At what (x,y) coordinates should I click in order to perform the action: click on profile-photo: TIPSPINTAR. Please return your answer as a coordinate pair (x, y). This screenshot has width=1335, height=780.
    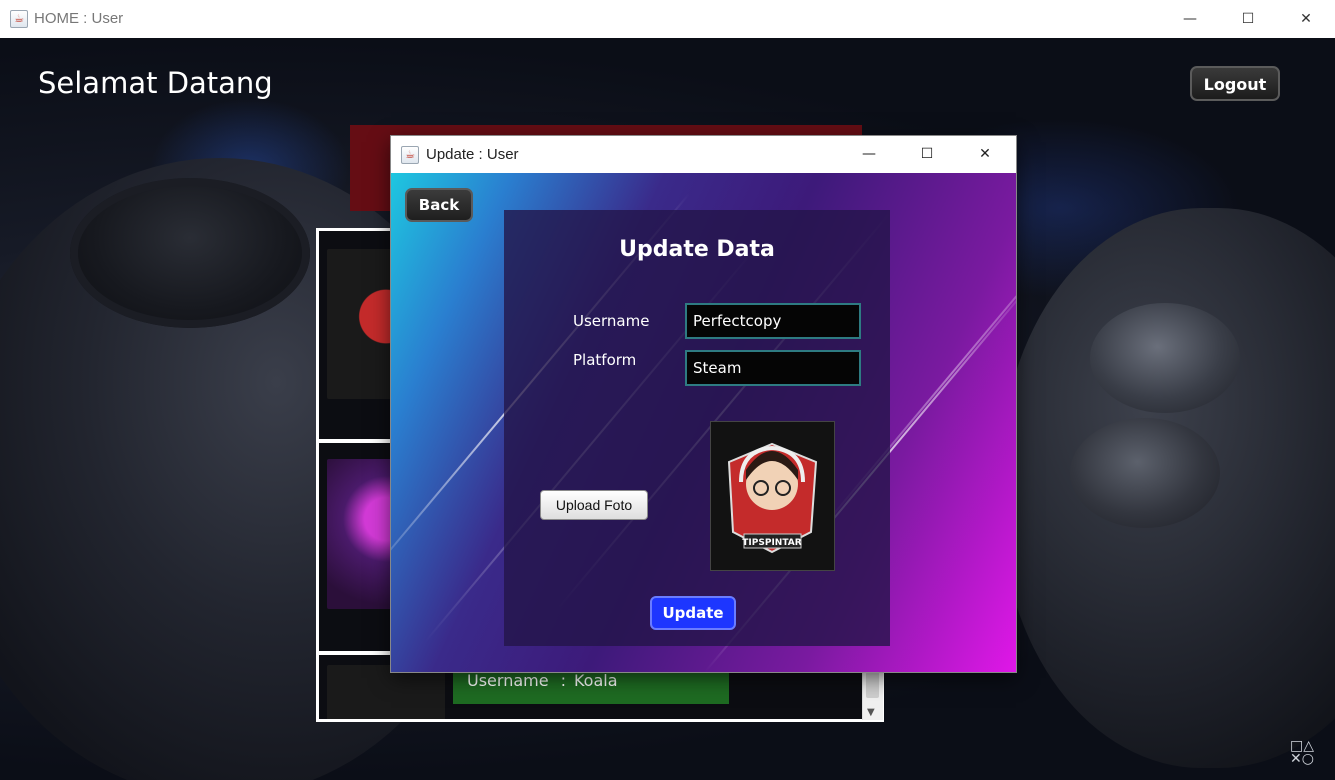
    Looking at the image, I should click on (772, 496).